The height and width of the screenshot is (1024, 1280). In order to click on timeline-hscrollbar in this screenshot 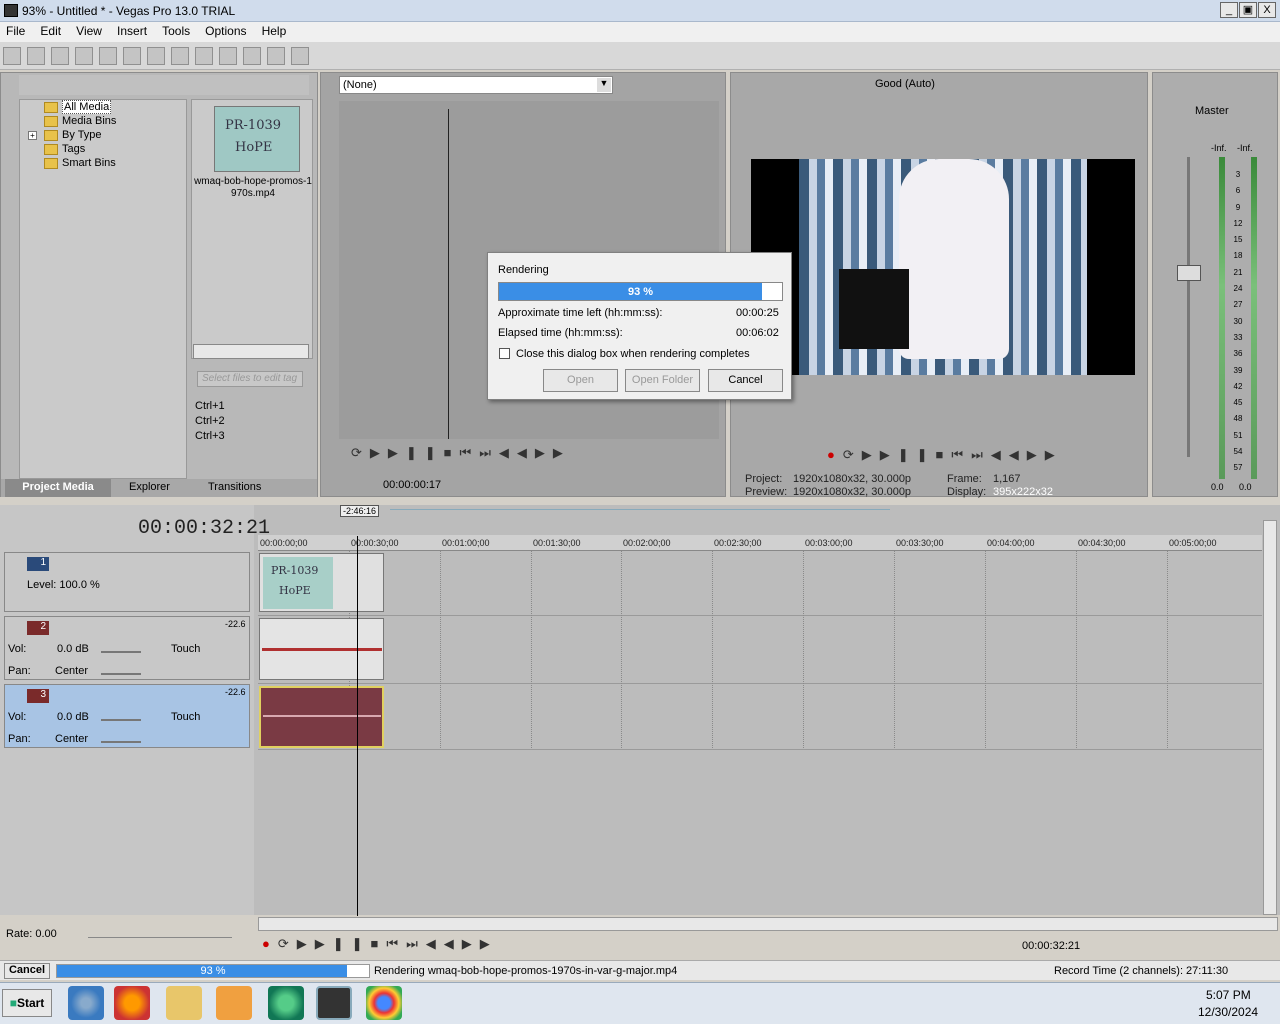, I will do `click(768, 924)`.